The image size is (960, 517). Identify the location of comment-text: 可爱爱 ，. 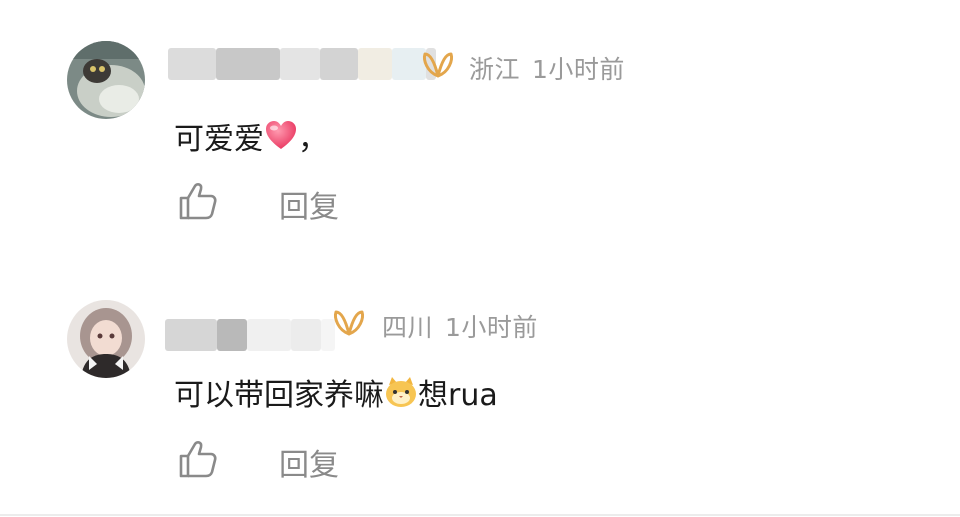
(251, 136).